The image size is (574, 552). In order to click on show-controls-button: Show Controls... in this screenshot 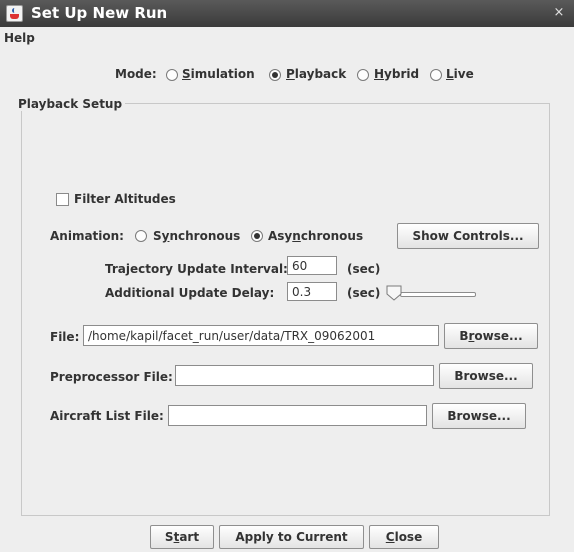, I will do `click(468, 236)`.